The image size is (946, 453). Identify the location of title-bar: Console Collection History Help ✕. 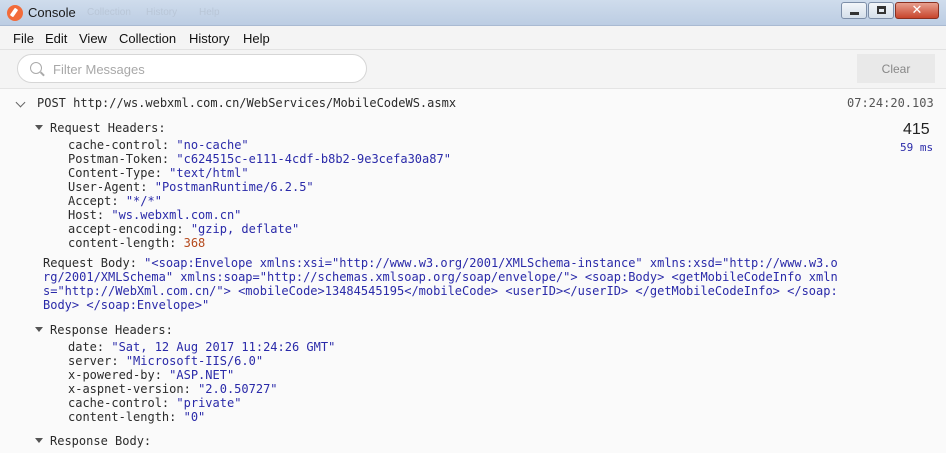
(473, 13).